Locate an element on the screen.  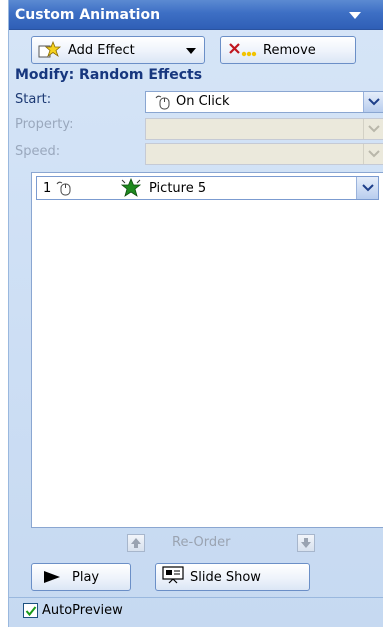
pane-title: Custom Animation is located at coordinates (88, 15).